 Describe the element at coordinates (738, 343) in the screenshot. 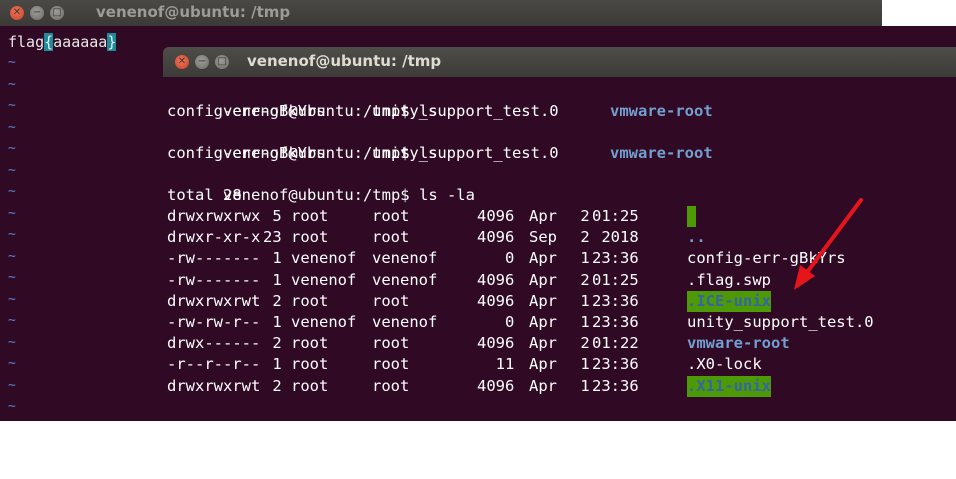

I see `file-name: vmware-root` at that location.